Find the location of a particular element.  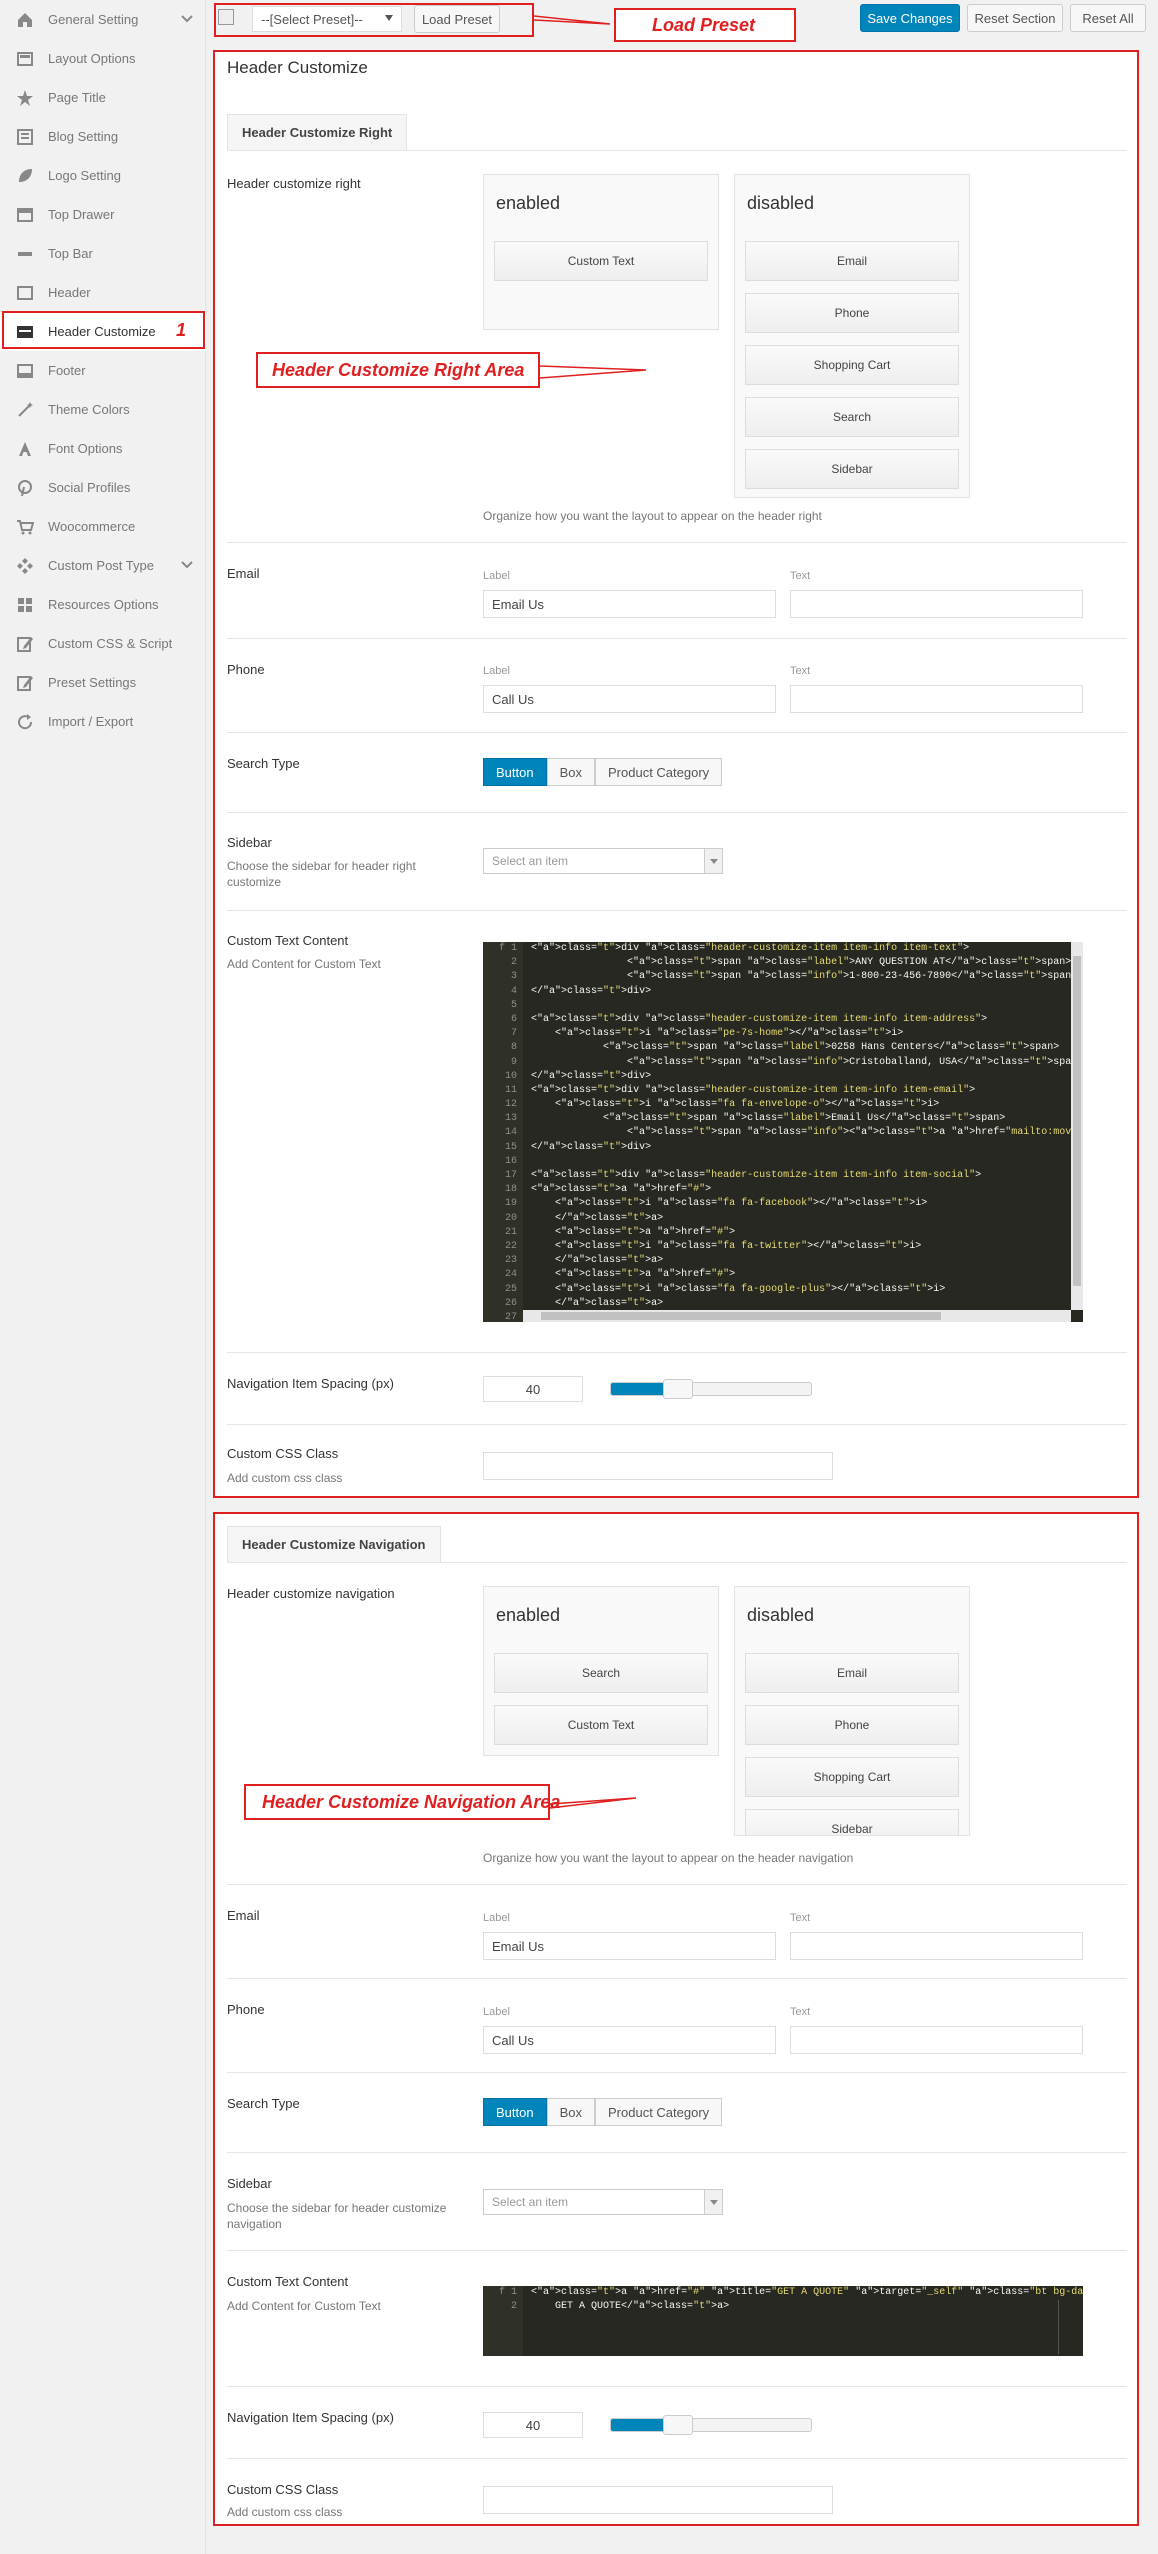

sidebar-item-label: Preset Settings is located at coordinates (92, 682).